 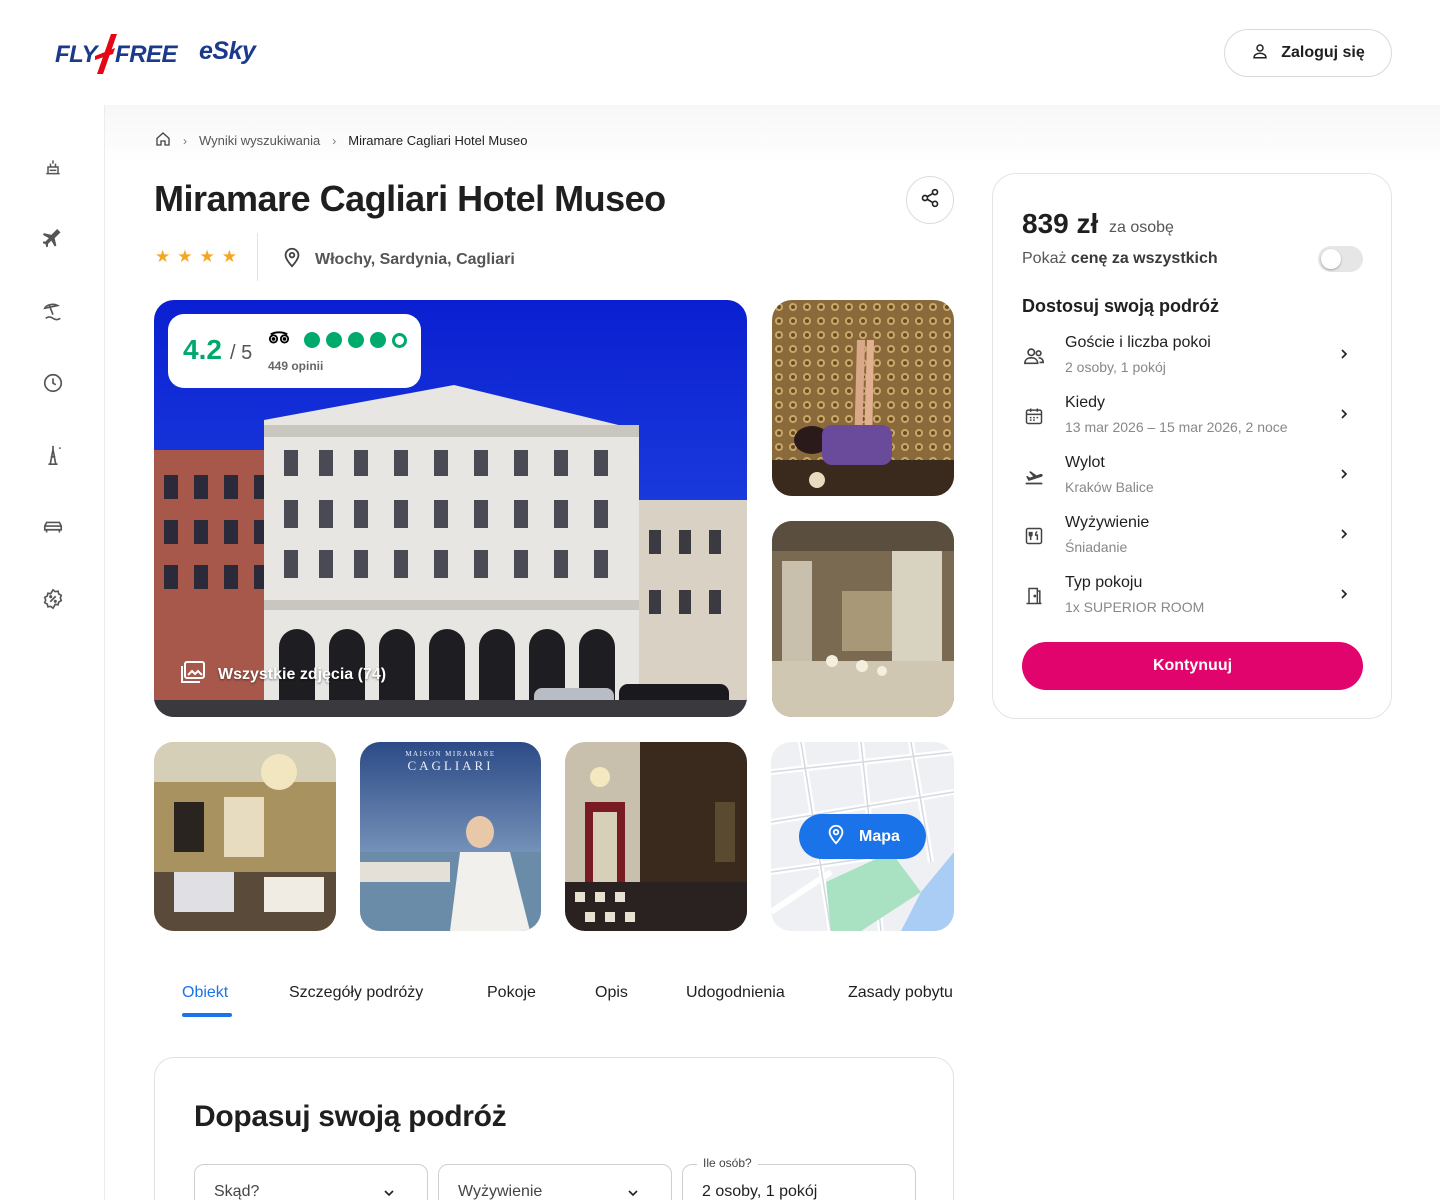 What do you see at coordinates (1096, 547) in the screenshot?
I see `option-subtitle: Śniadanie` at bounding box center [1096, 547].